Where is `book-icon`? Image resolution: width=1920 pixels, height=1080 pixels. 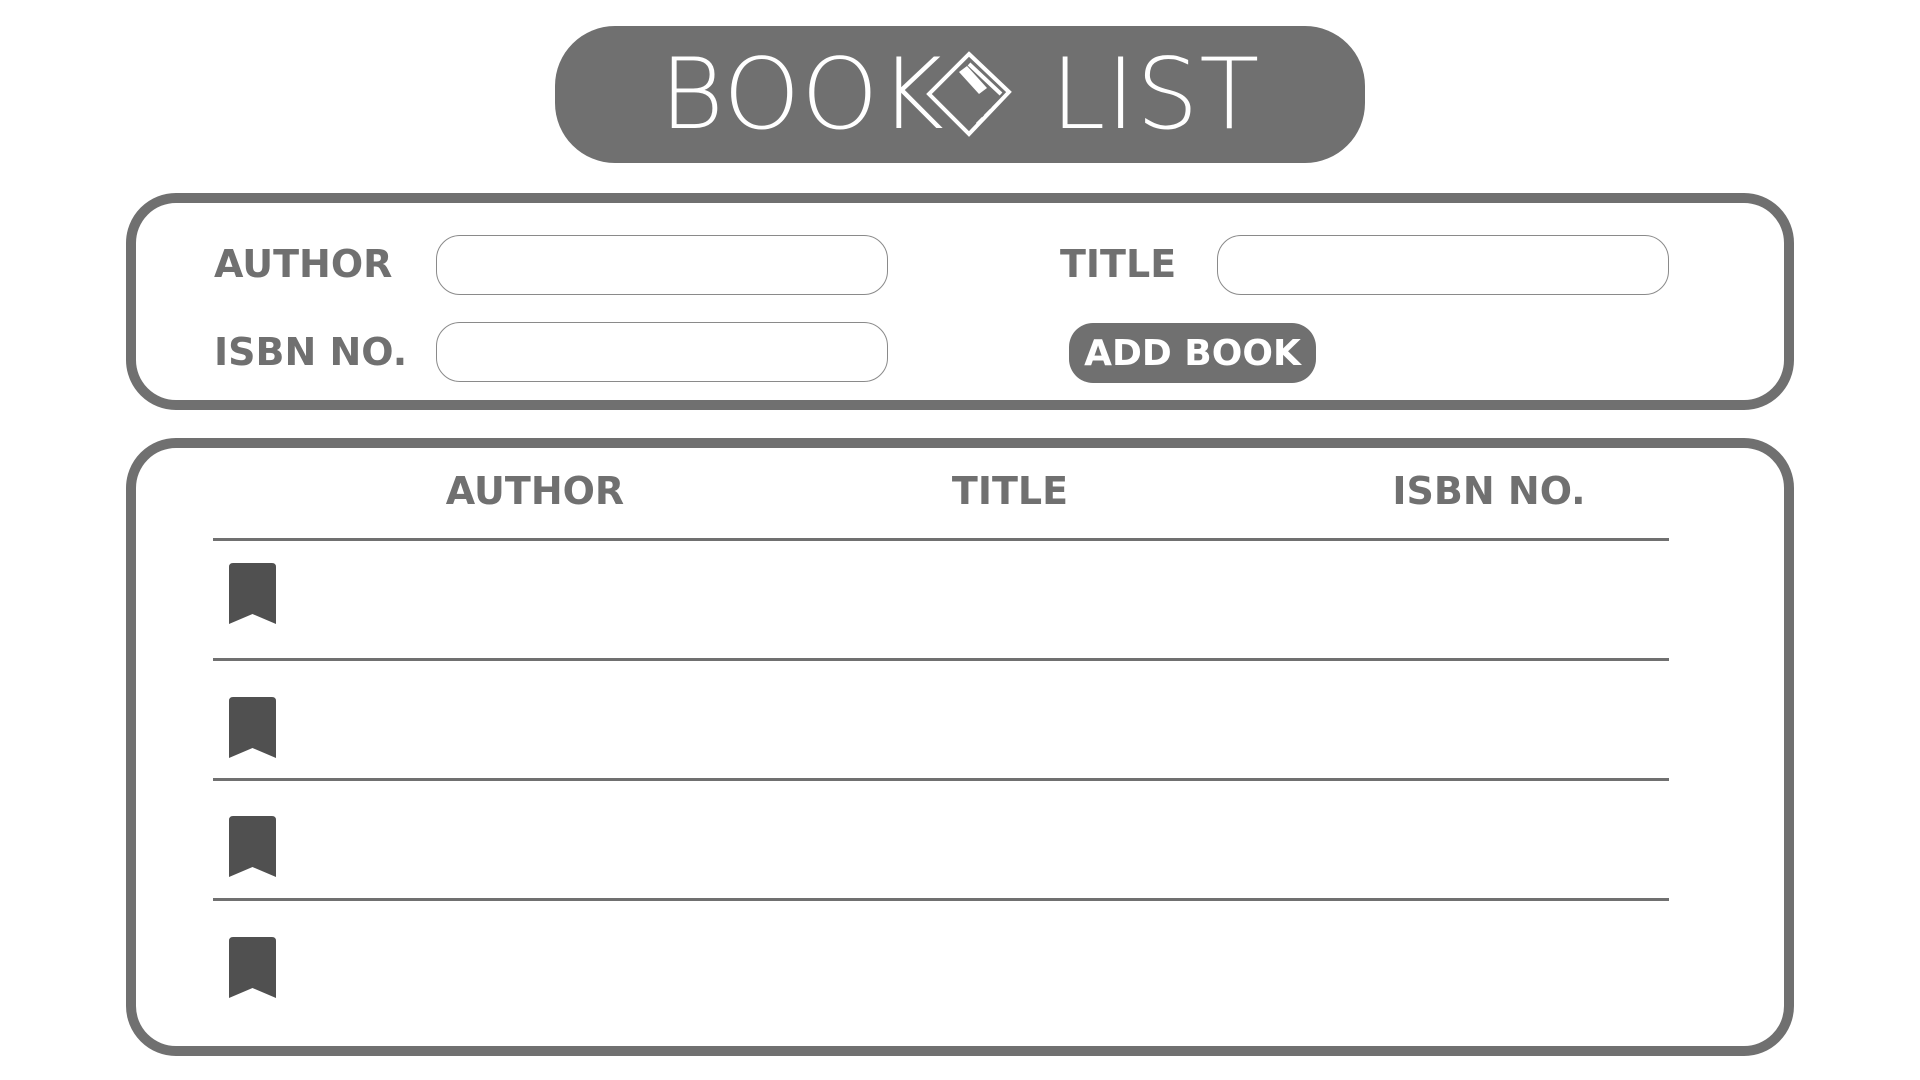
book-icon is located at coordinates (968, 93).